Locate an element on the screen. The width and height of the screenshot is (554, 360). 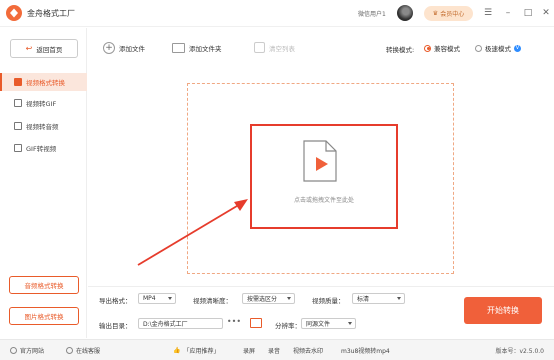
recommend-link: 👍 「应用推荐」 is located at coordinates (196, 350).